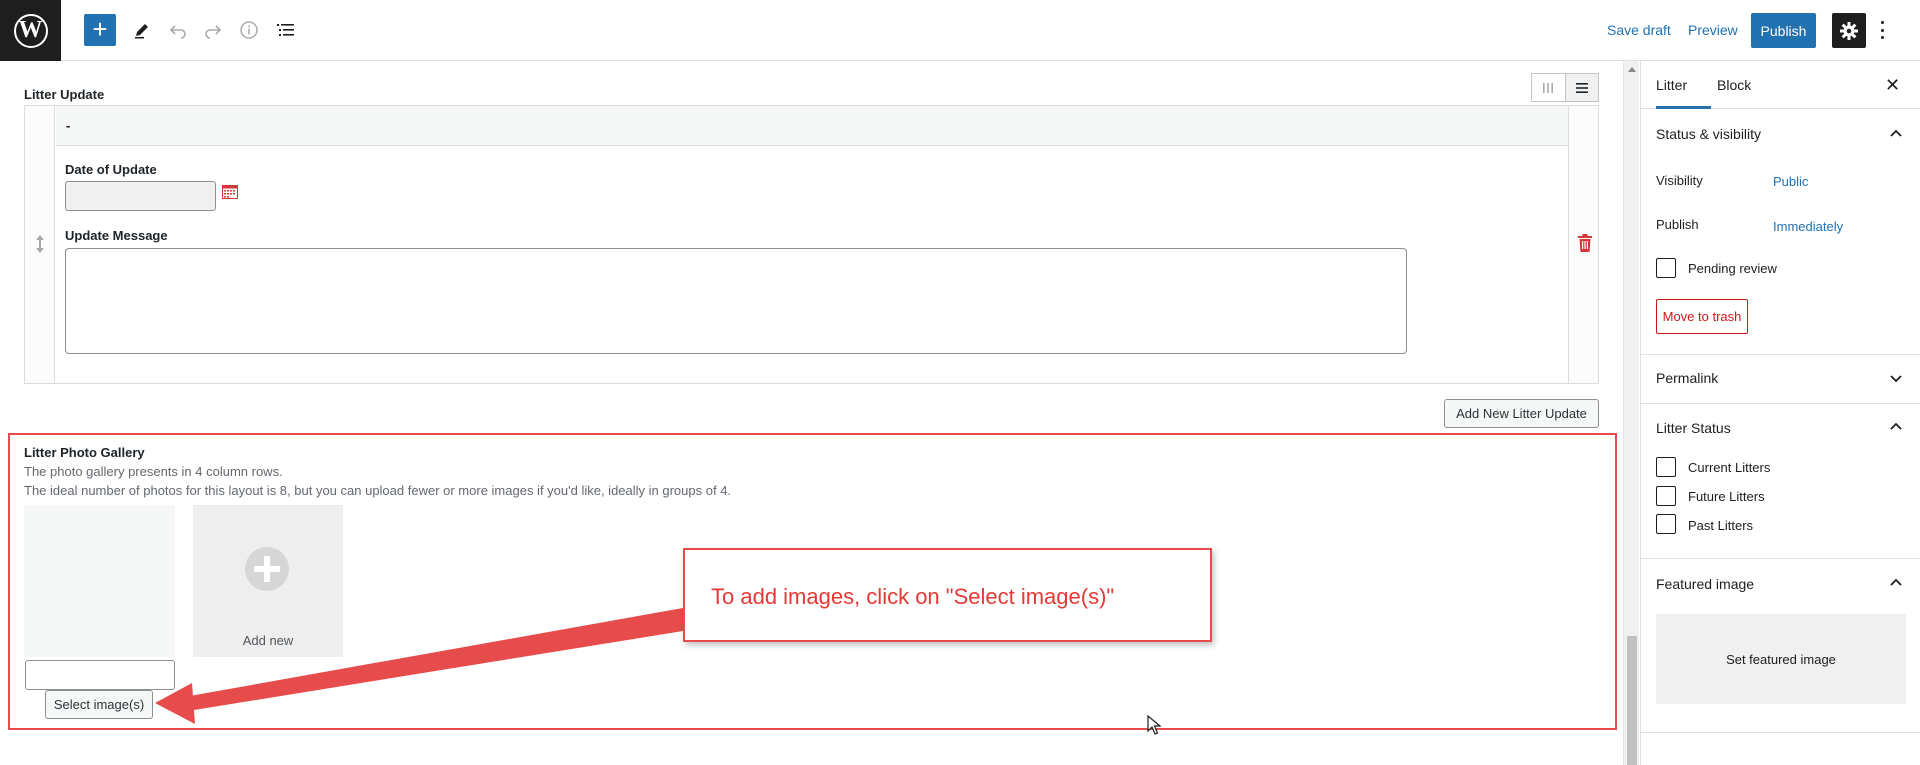  Describe the element at coordinates (100, 675) in the screenshot. I see `gallery-image-field` at that location.